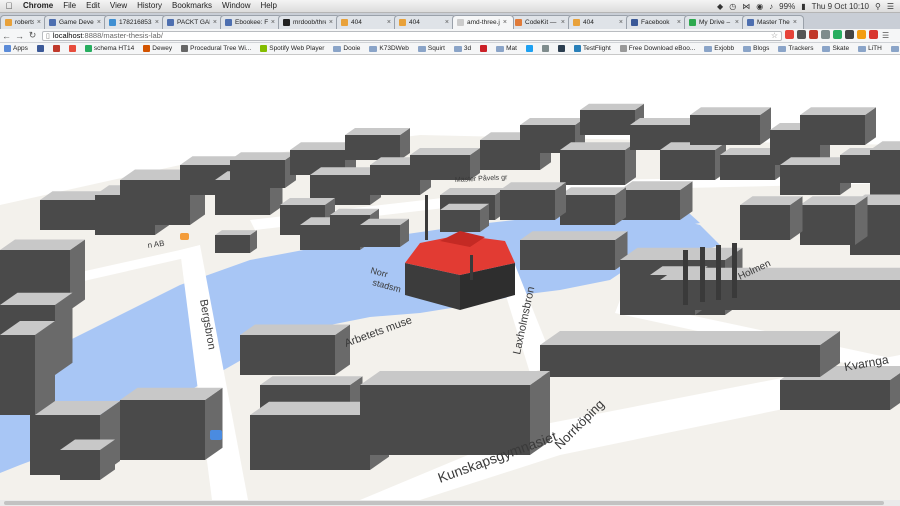  What do you see at coordinates (109, 48) in the screenshot?
I see `bookmark-4: schema HT14` at bounding box center [109, 48].